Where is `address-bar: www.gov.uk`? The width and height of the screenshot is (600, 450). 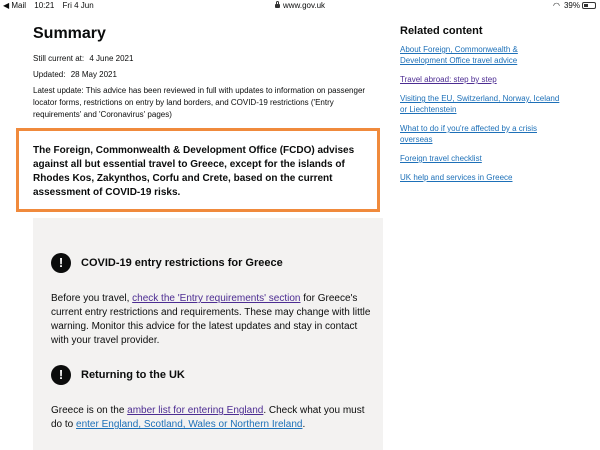 address-bar: www.gov.uk is located at coordinates (300, 6).